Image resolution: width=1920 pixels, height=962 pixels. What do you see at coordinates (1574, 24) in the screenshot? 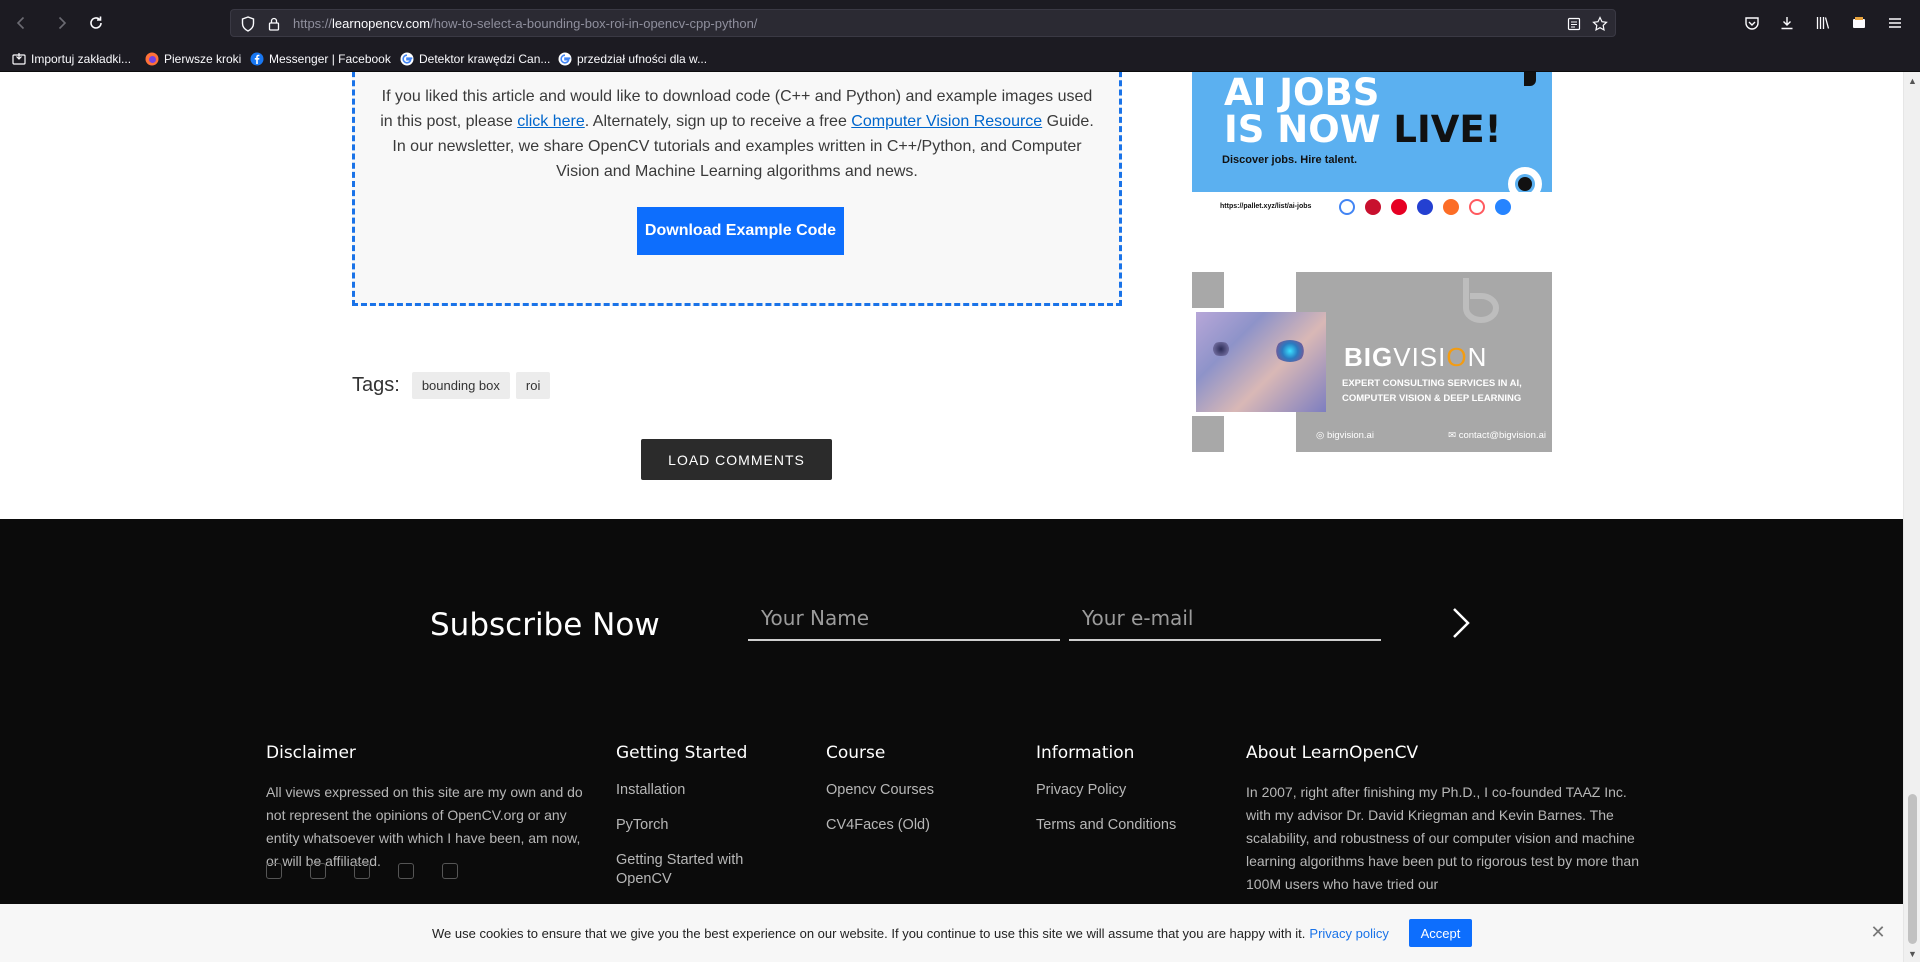
I see `reader-view-icon` at bounding box center [1574, 24].